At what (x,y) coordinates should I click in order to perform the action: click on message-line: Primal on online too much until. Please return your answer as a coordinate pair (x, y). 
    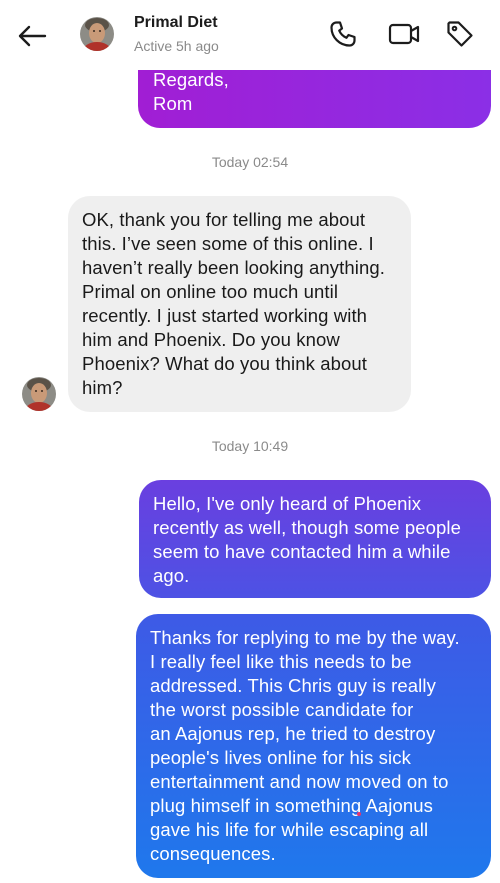
    Looking at the image, I should click on (210, 291).